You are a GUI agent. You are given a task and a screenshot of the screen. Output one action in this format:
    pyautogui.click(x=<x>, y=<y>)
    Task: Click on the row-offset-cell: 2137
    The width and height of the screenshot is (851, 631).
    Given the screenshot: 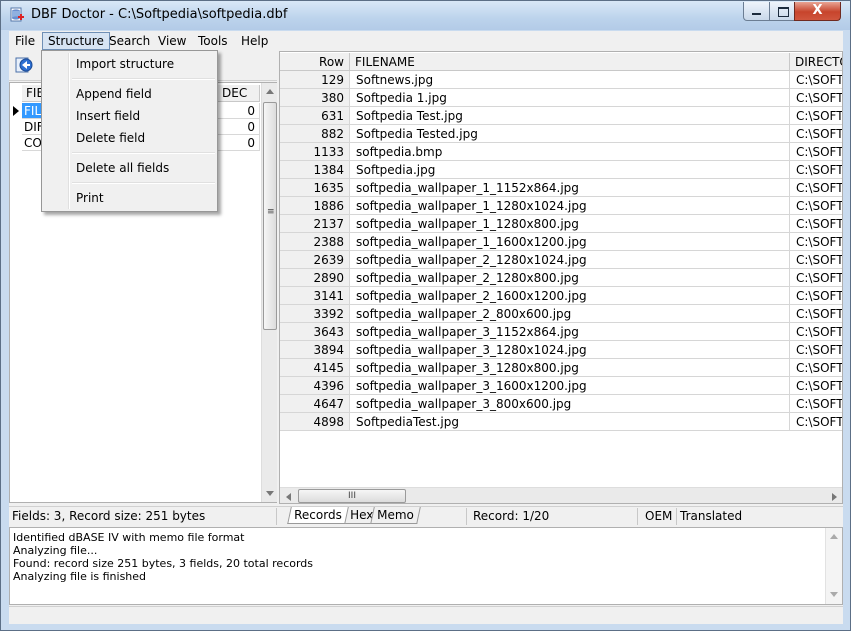 What is the action you would take?
    pyautogui.click(x=315, y=224)
    